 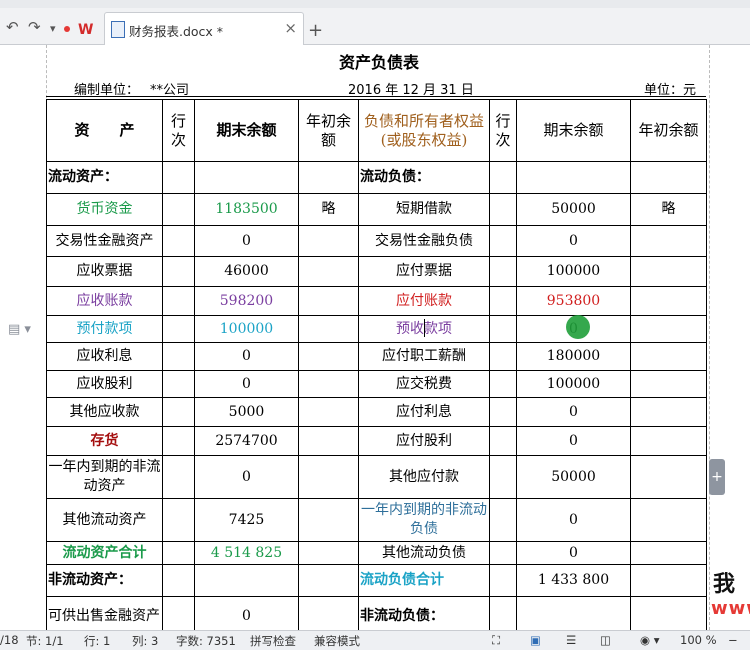 What do you see at coordinates (290, 28) in the screenshot?
I see `close-tab-icon: ×` at bounding box center [290, 28].